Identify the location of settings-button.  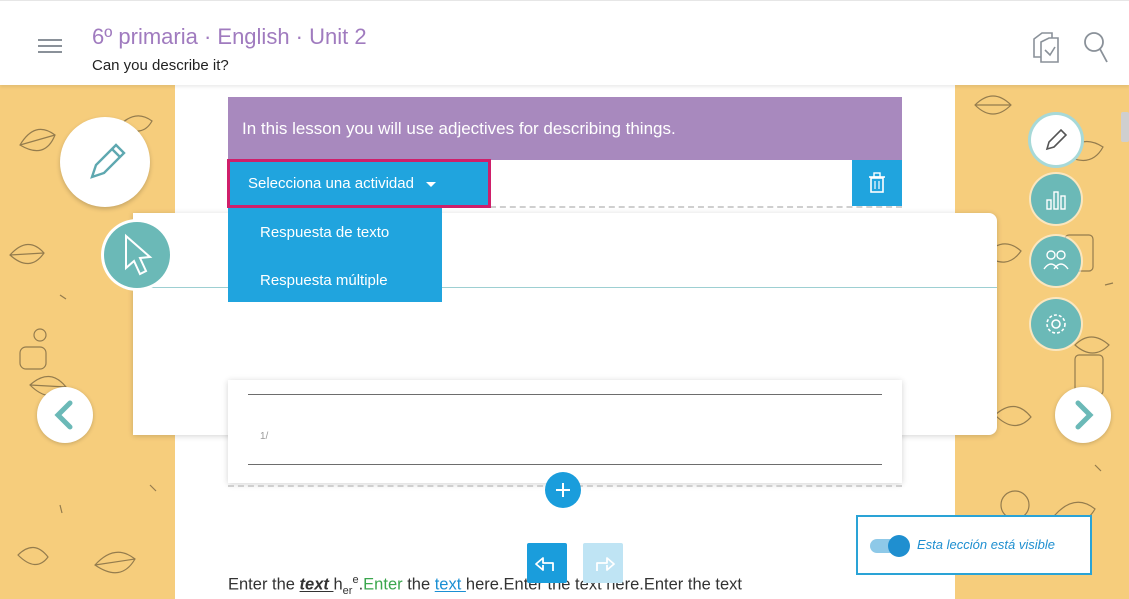
(1056, 324).